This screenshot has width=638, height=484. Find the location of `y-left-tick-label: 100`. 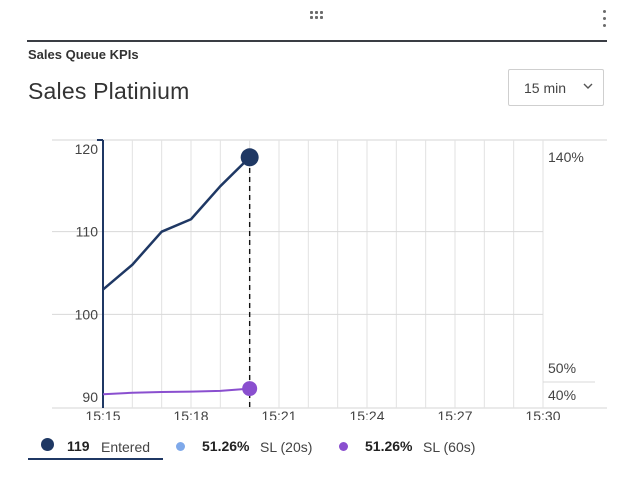

y-left-tick-label: 100 is located at coordinates (87, 314).